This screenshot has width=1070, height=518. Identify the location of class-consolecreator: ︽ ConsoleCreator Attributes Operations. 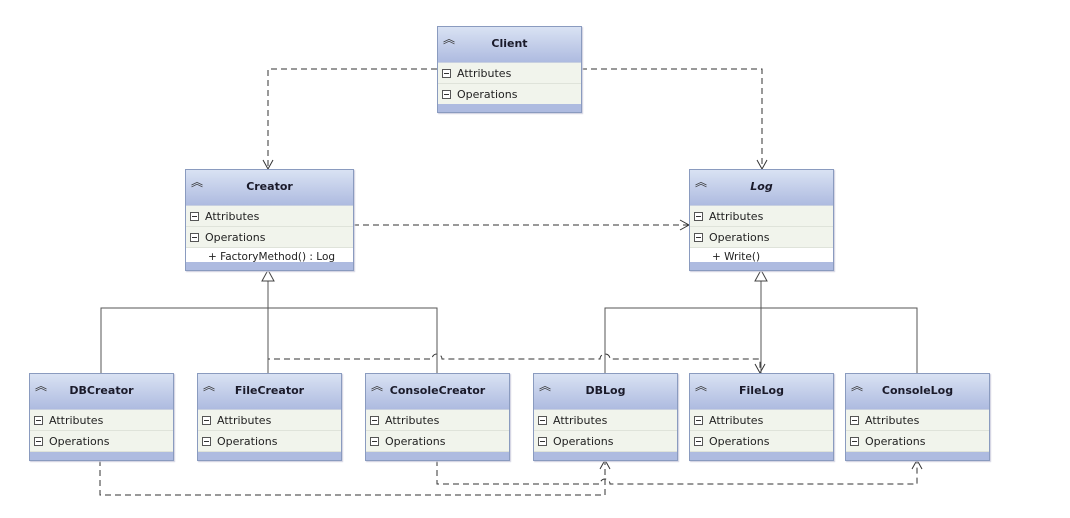
(437, 417).